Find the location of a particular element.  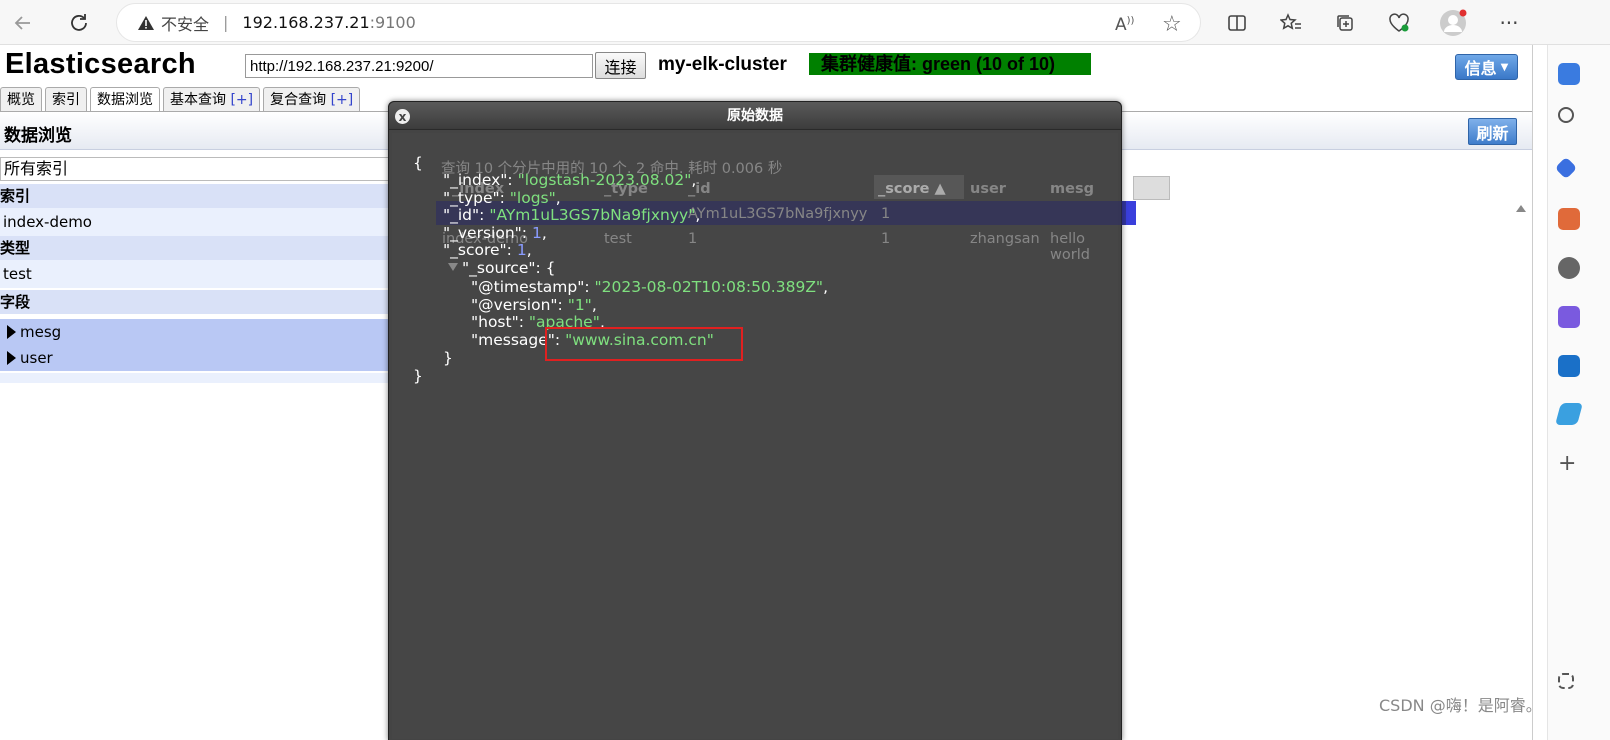

watermark: CSDN @嗨！是阿睿。 is located at coordinates (1460, 705).